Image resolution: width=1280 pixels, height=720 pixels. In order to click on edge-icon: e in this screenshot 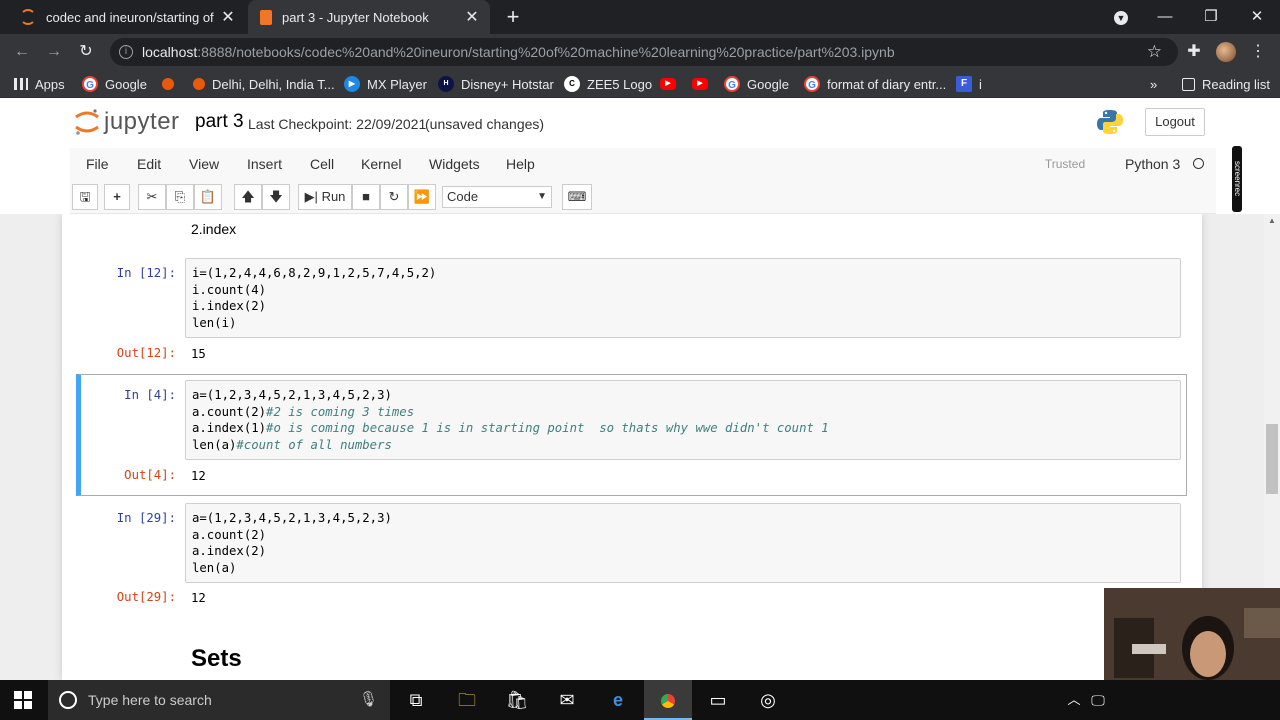, I will do `click(618, 700)`.